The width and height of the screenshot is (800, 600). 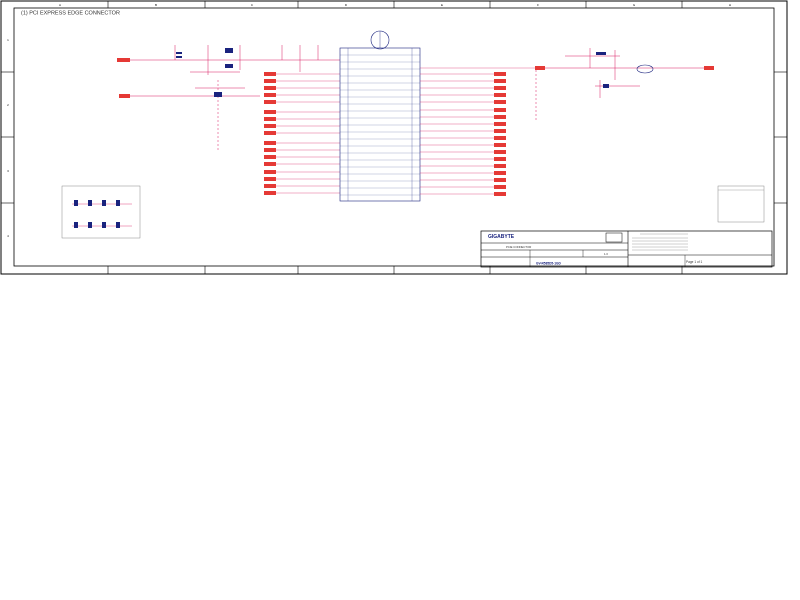 I want to click on col-marker: E, so click(x=442, y=5).